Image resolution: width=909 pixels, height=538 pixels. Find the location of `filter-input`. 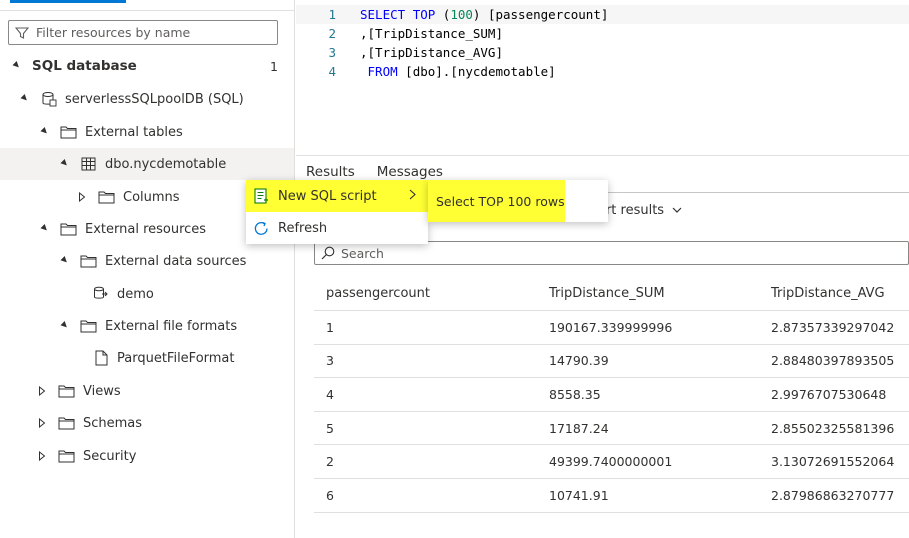

filter-input is located at coordinates (151, 32).